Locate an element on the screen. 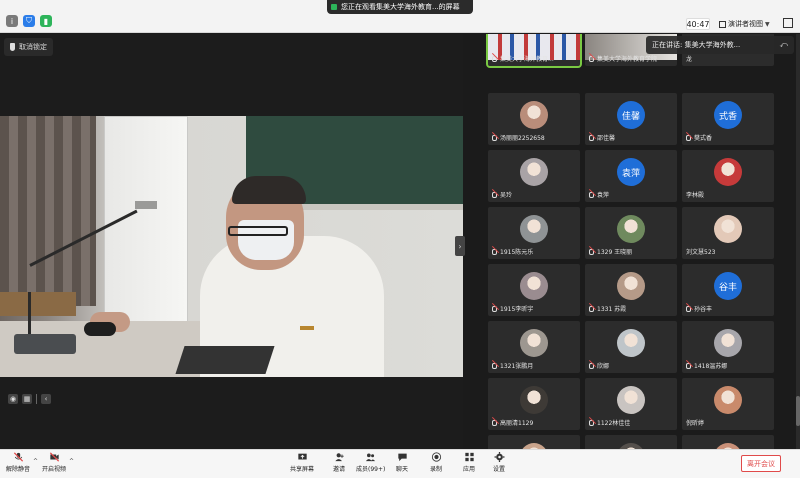 The width and height of the screenshot is (800, 478). camera-off-icon is located at coordinates (54, 457).